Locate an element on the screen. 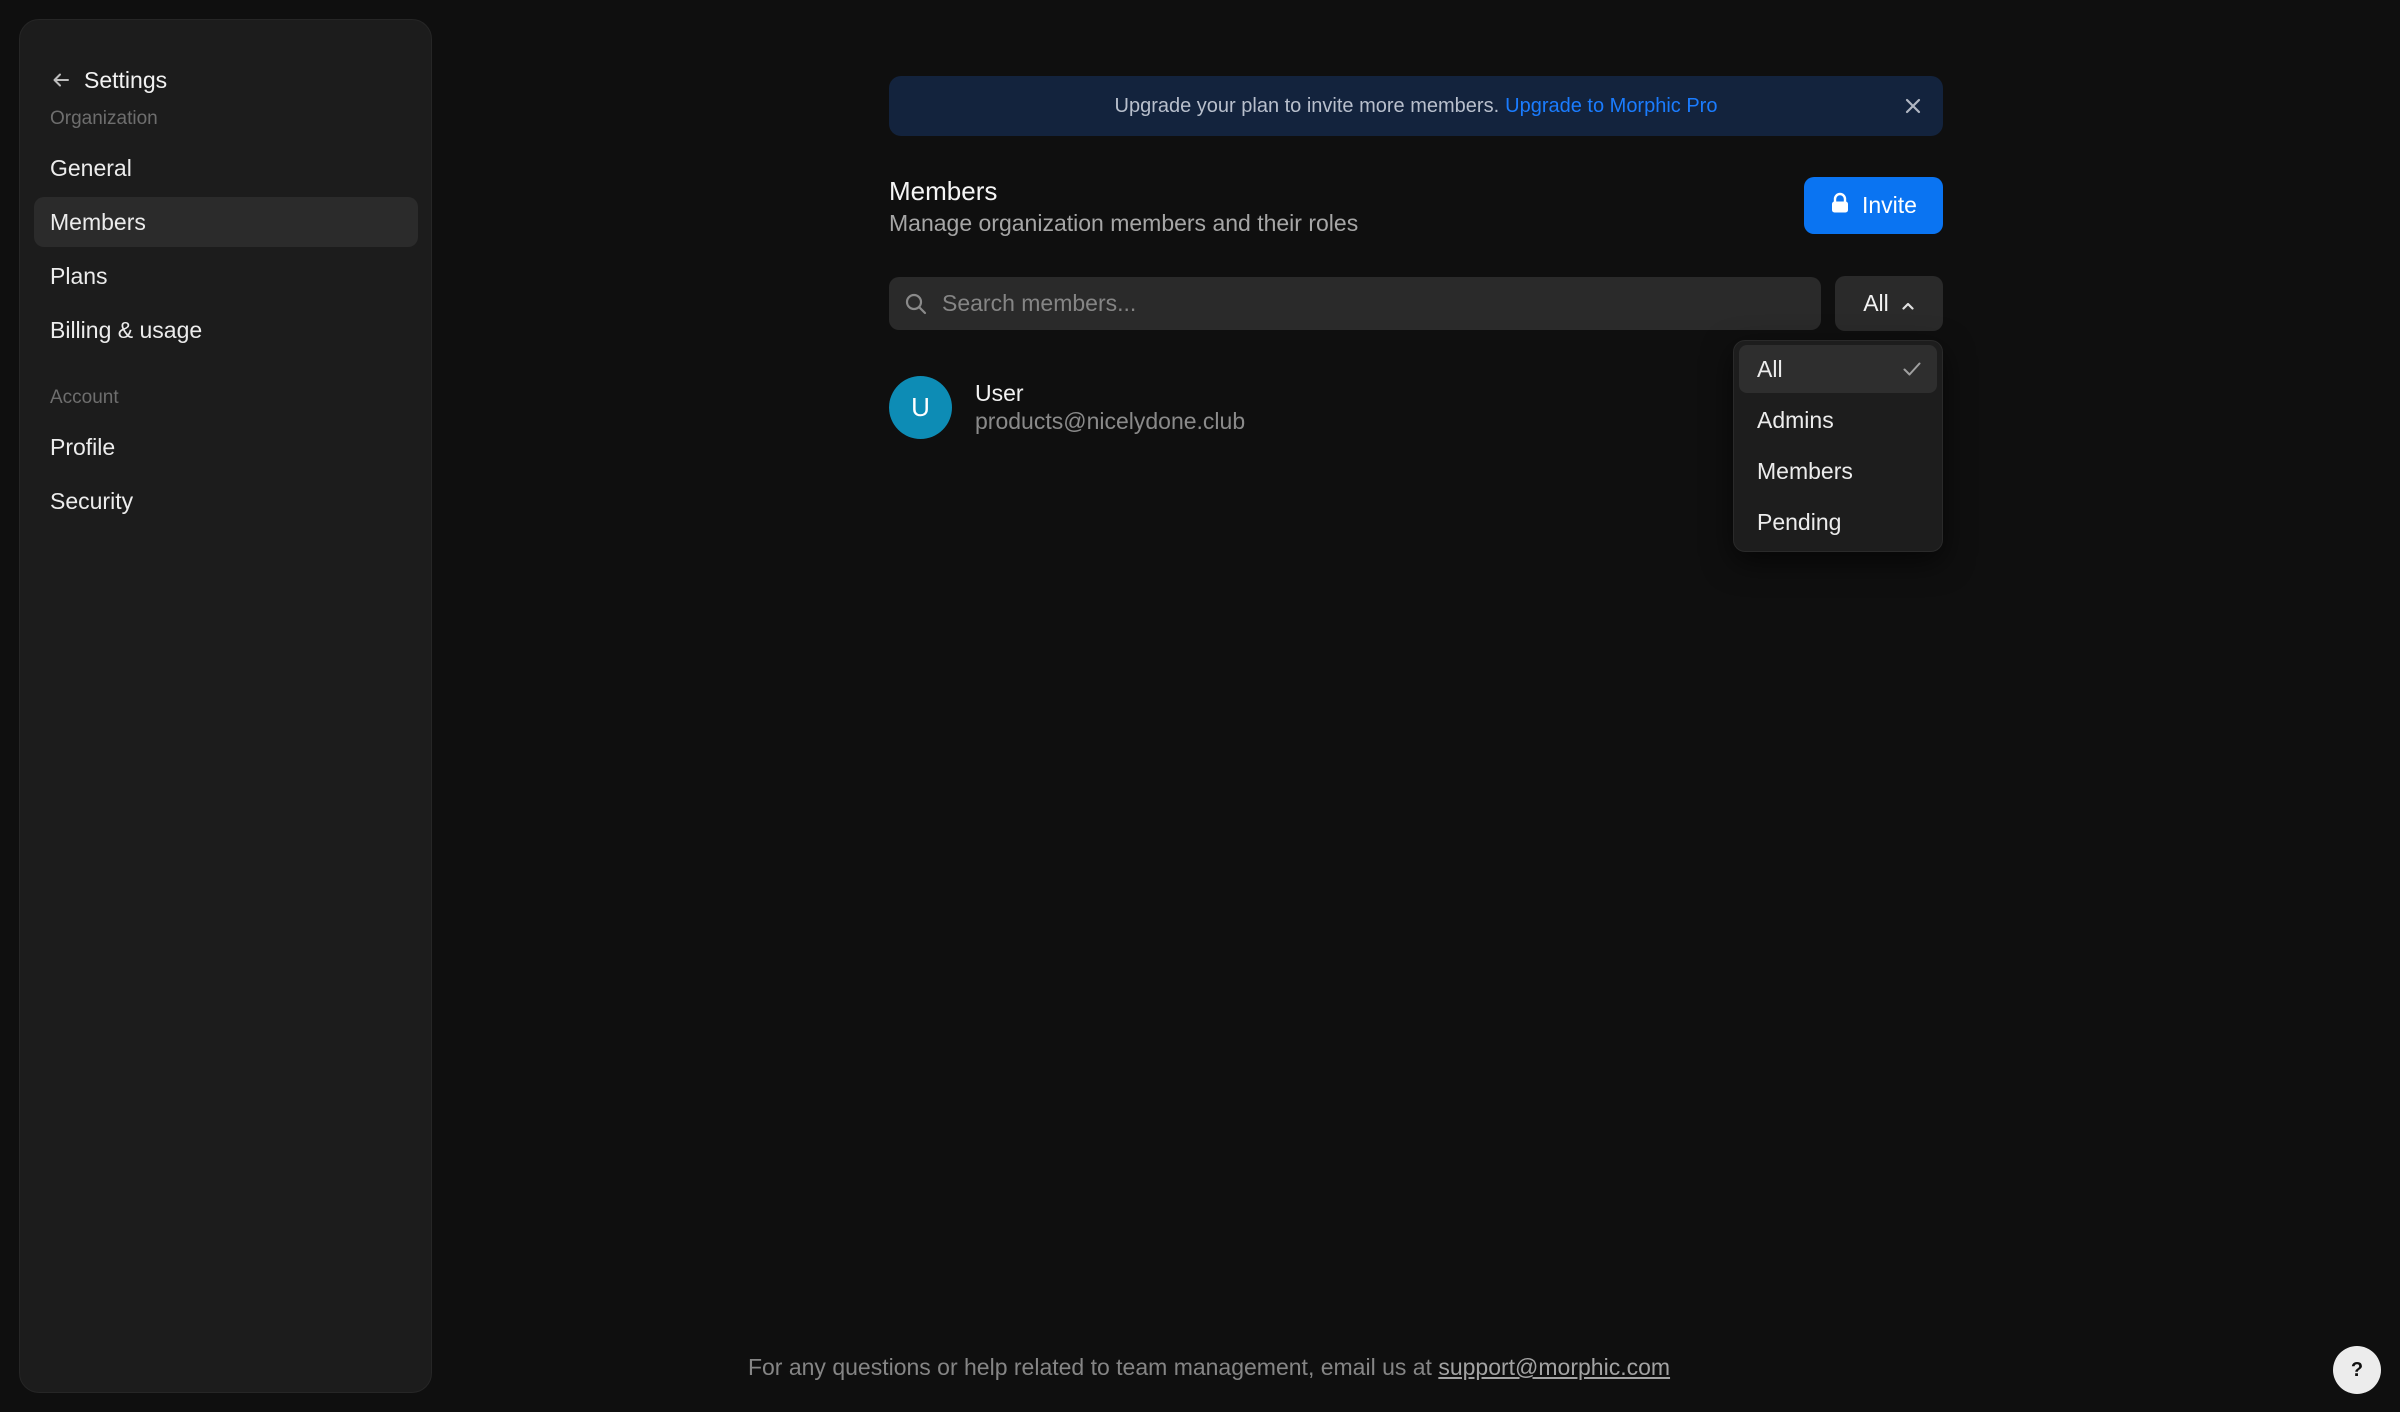 This screenshot has height=1412, width=2400. chevron-up-icon is located at coordinates (1908, 303).